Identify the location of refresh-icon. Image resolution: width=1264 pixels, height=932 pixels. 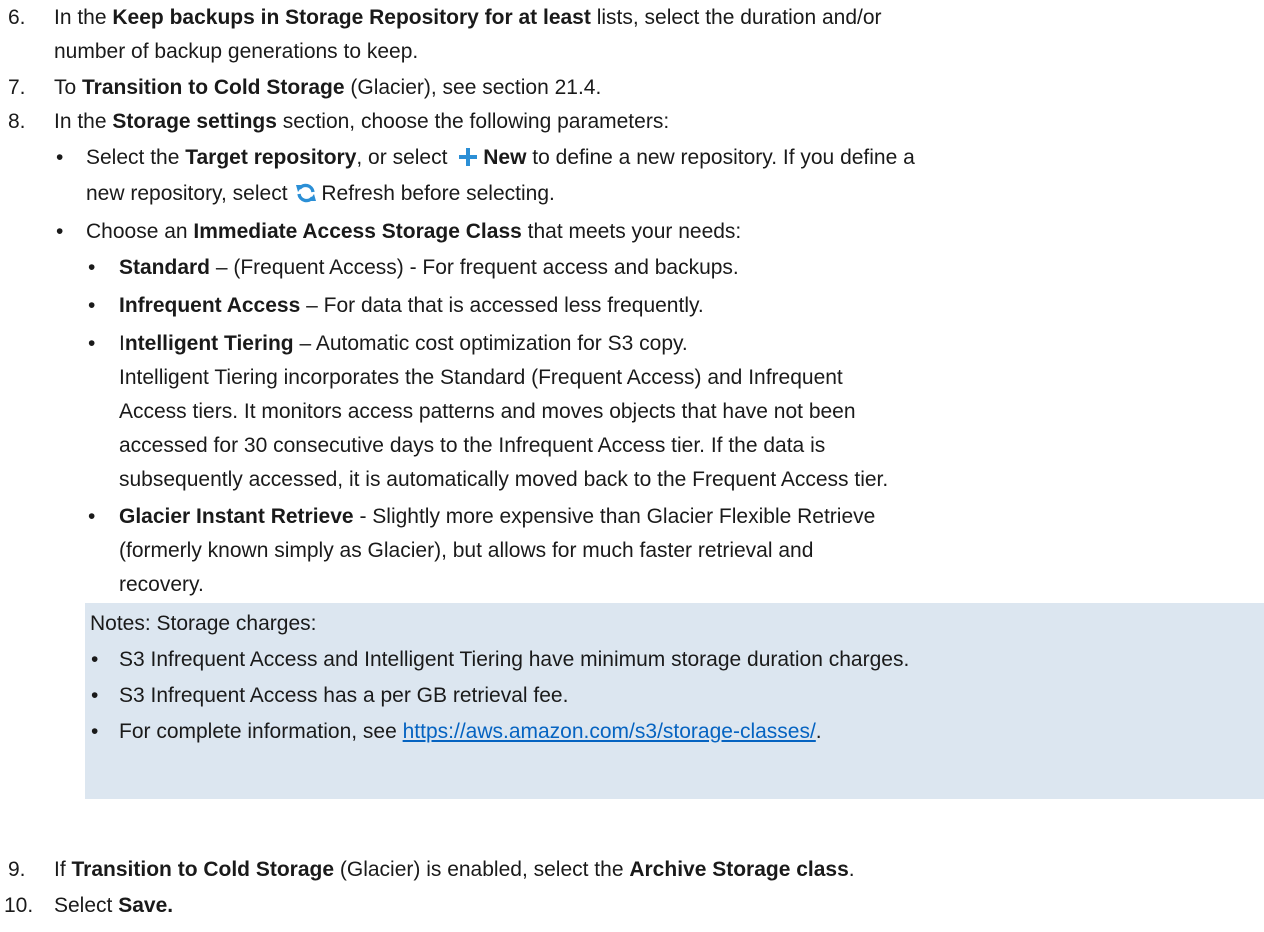
(306, 193).